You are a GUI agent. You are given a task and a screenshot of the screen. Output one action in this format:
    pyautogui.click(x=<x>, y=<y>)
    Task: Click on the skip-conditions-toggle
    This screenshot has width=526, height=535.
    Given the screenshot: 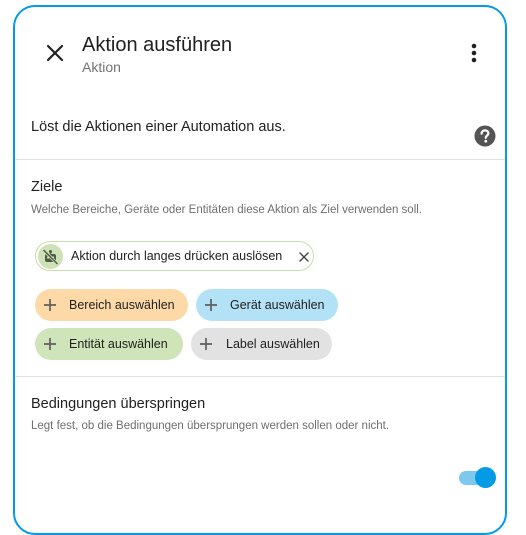 What is the action you would take?
    pyautogui.click(x=477, y=478)
    